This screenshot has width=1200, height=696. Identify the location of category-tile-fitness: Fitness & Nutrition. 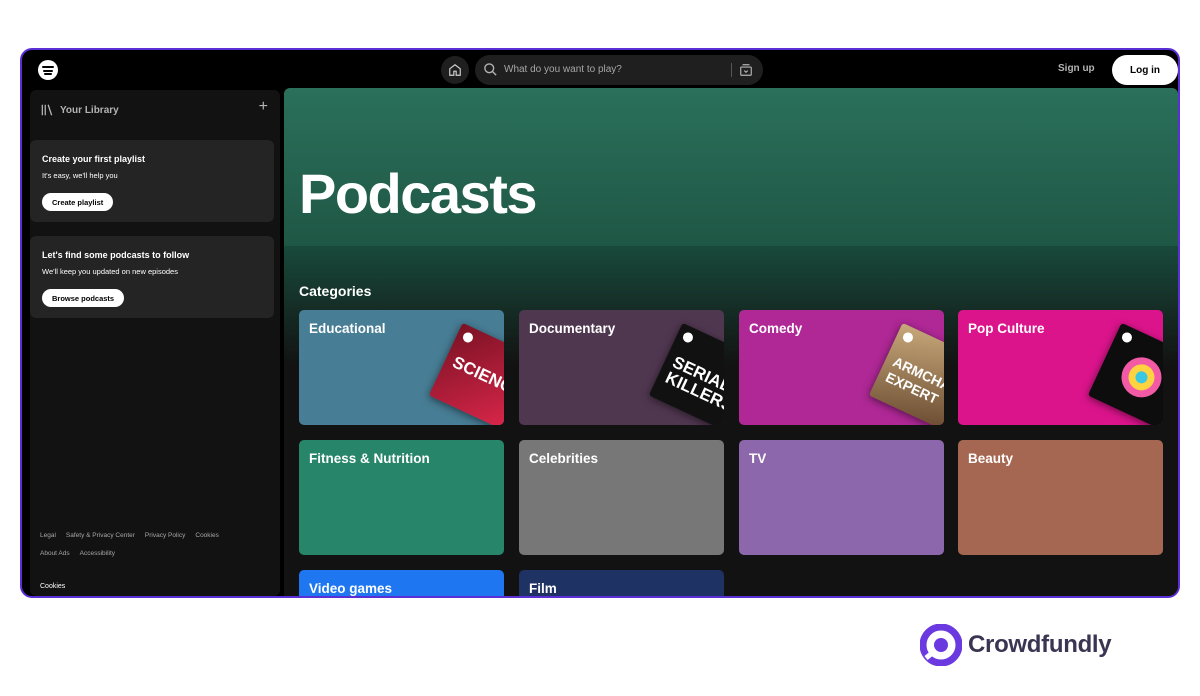
(401, 497).